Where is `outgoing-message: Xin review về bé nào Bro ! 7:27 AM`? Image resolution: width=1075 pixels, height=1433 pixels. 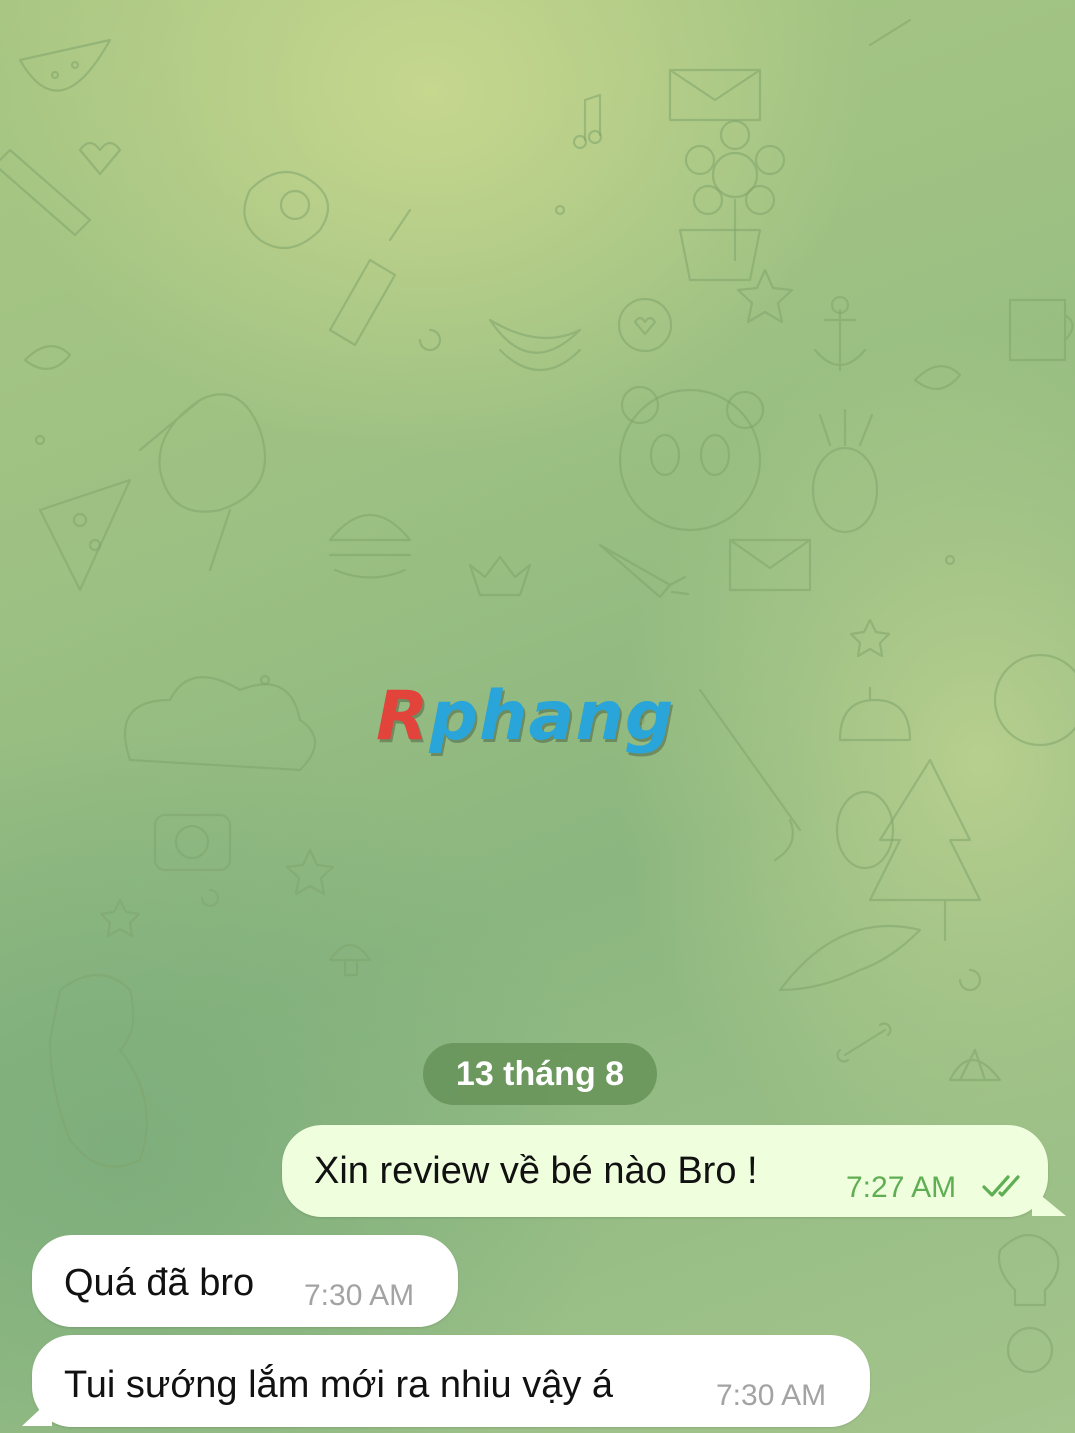
outgoing-message: Xin review về bé nào Bro ! 7:27 AM is located at coordinates (665, 1171).